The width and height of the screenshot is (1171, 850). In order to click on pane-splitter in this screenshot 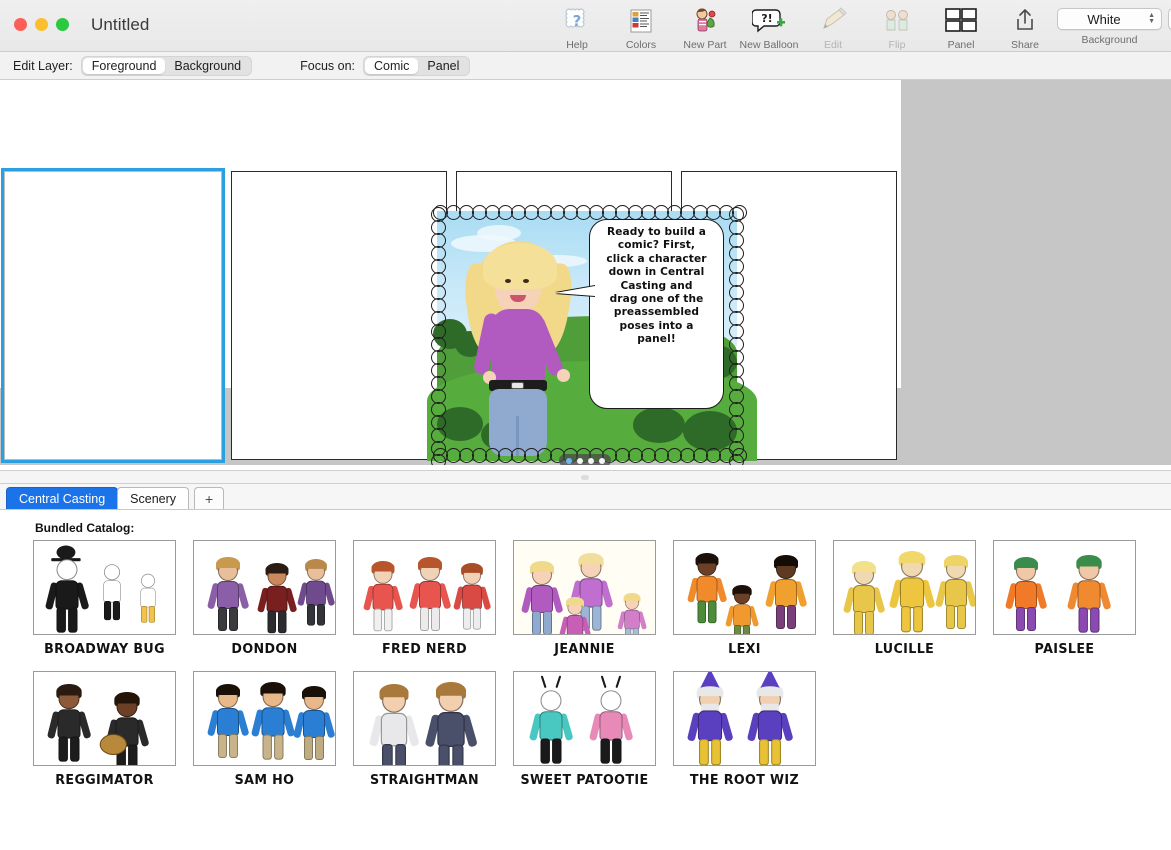, I will do `click(585, 477)`.